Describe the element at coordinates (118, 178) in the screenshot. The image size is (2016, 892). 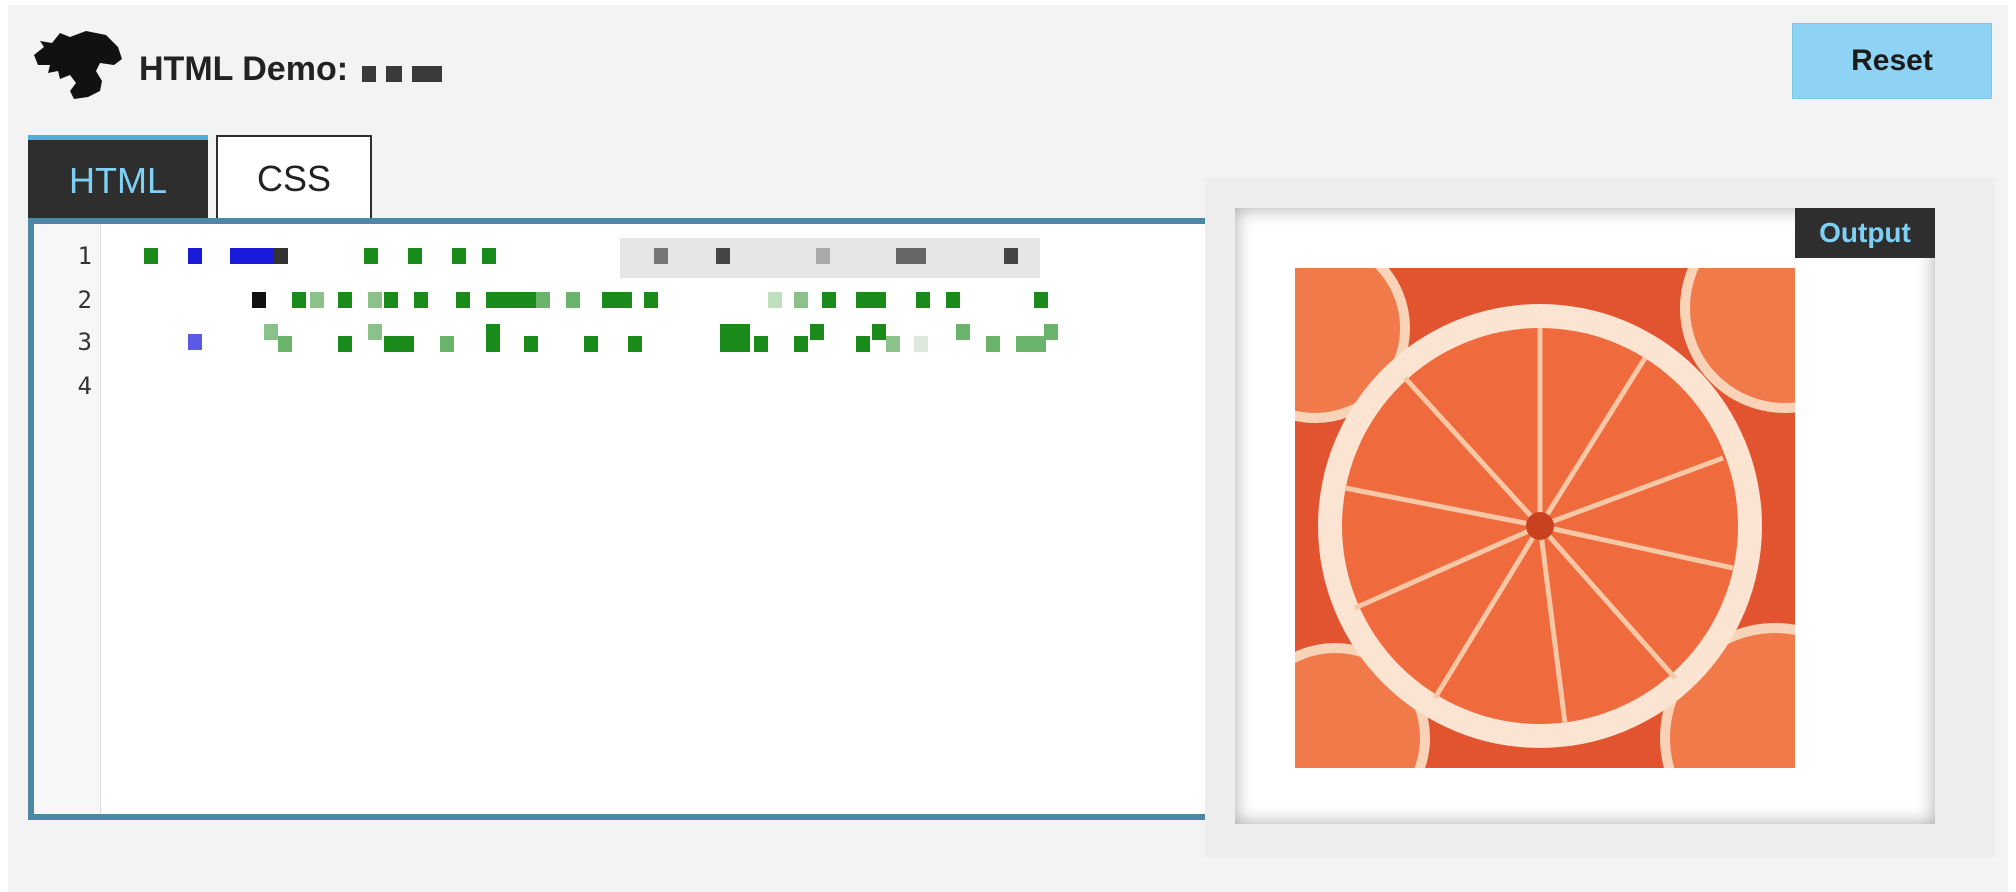
I see `tab-html: HTML` at that location.